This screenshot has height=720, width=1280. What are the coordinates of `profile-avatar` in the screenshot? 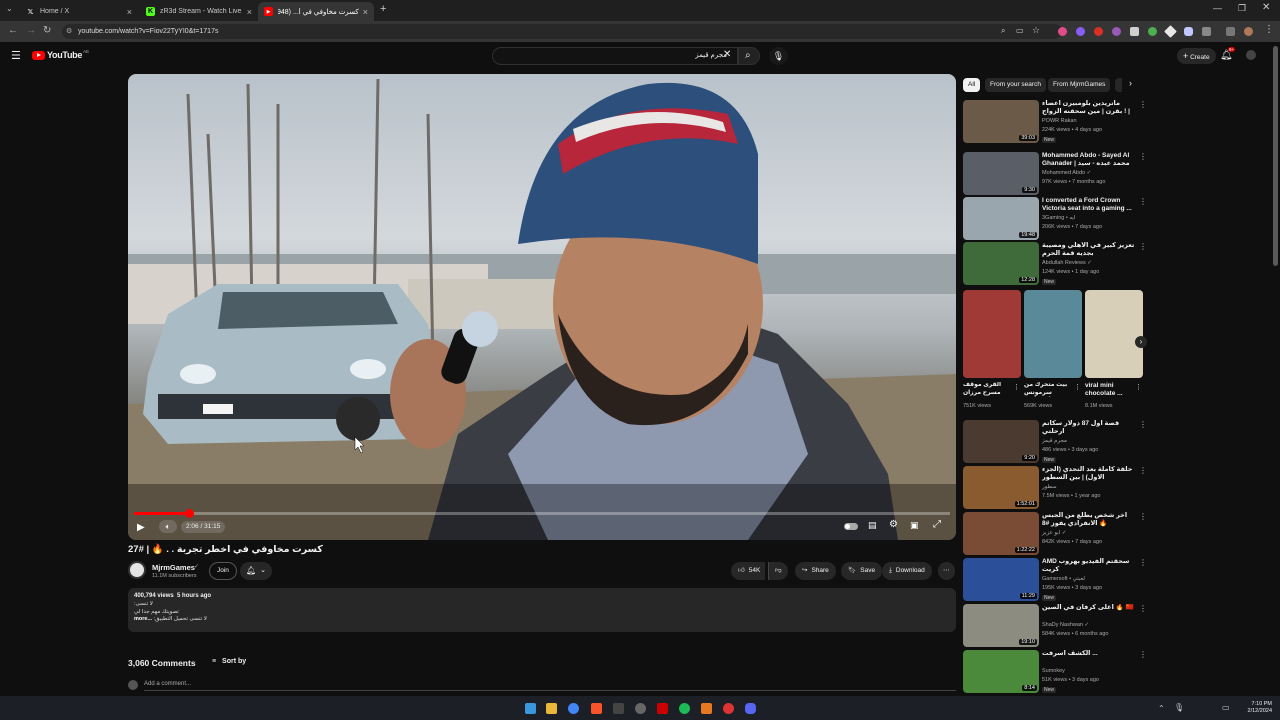 It's located at (1248, 31).